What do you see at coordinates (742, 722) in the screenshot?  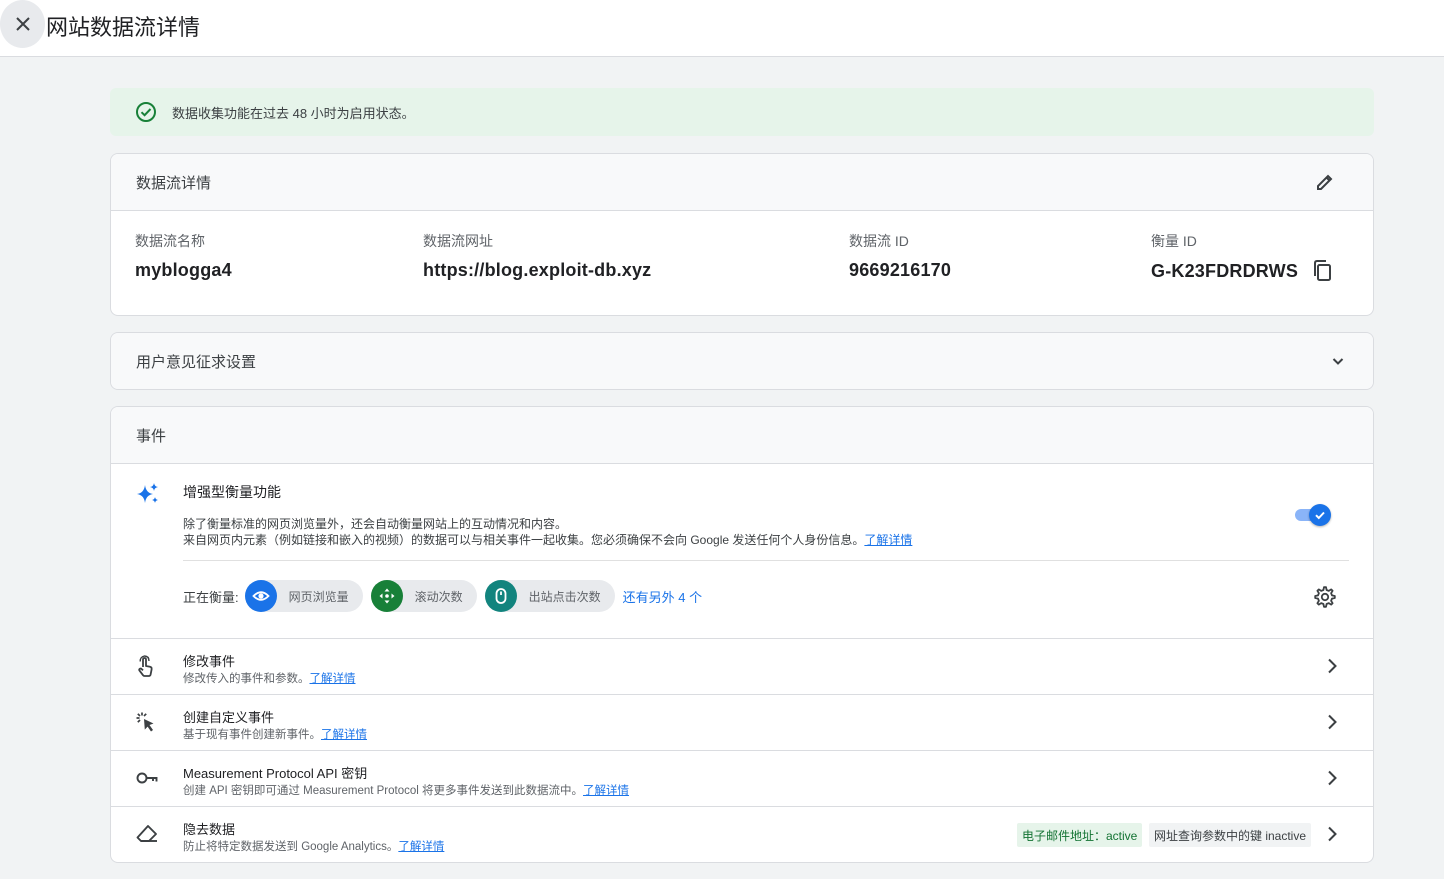 I see `row-create-custom-events: 创建自定义事件 基于现有事件创建新事件。了解详情` at bounding box center [742, 722].